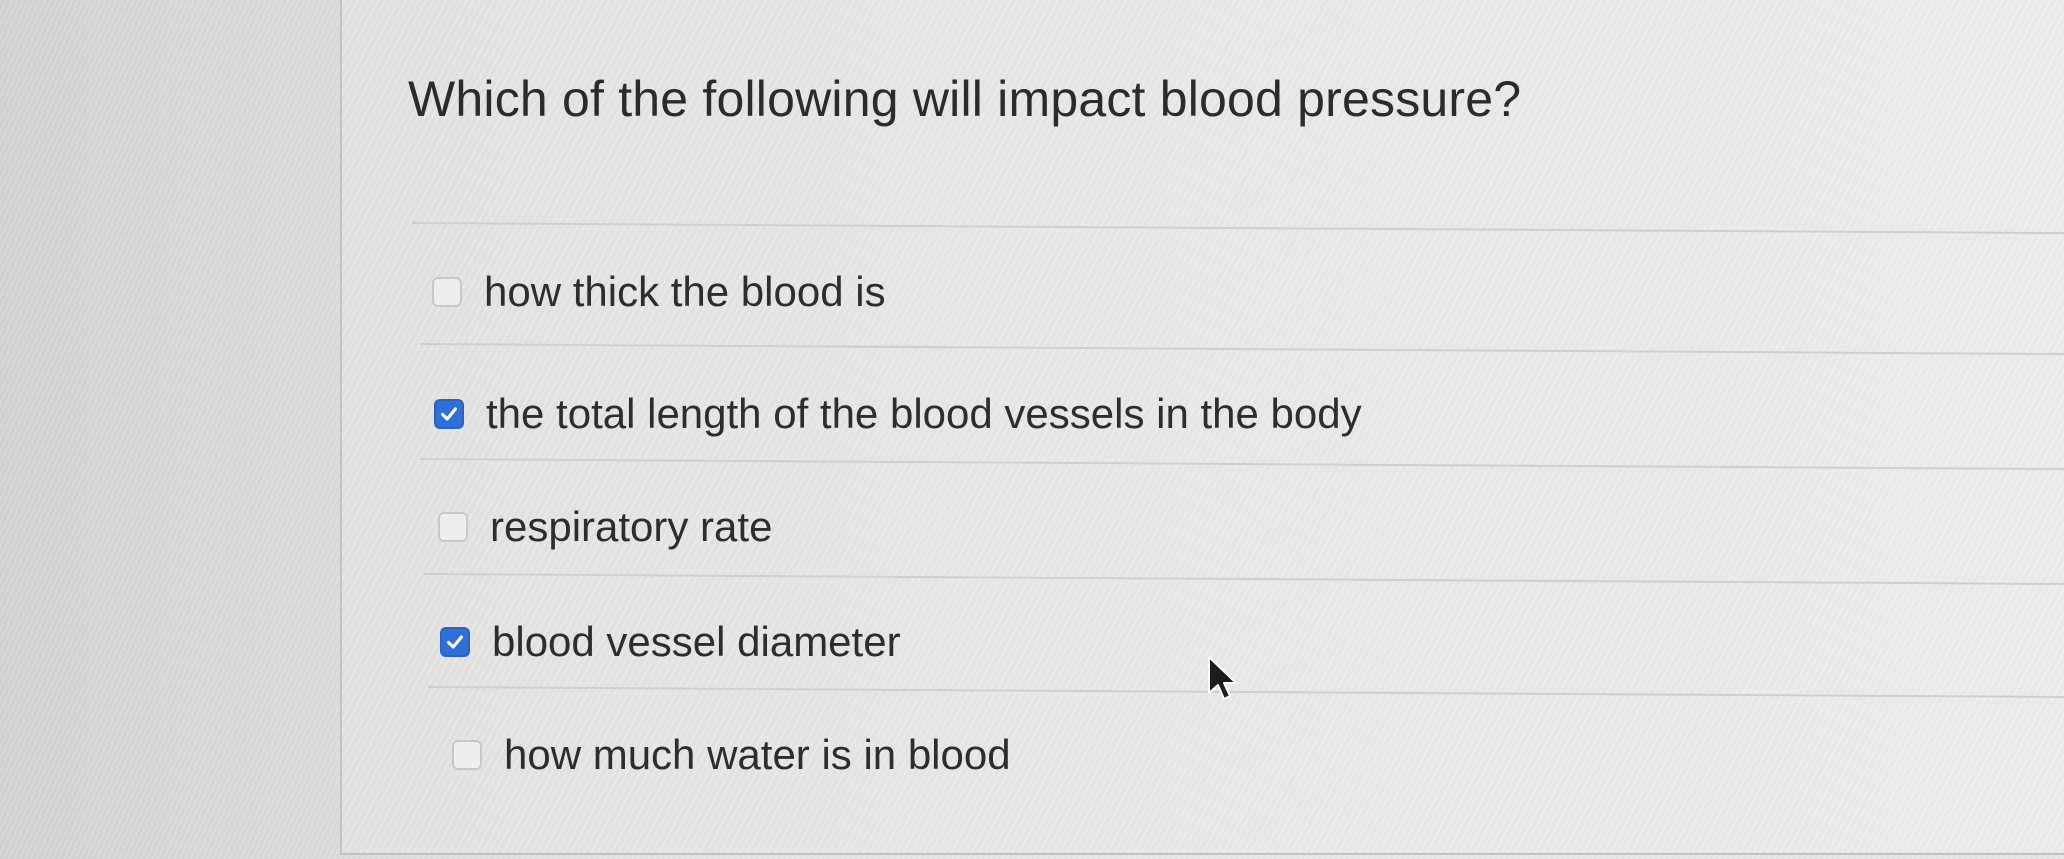  I want to click on answer-option-3: respiratory rate, so click(605, 527).